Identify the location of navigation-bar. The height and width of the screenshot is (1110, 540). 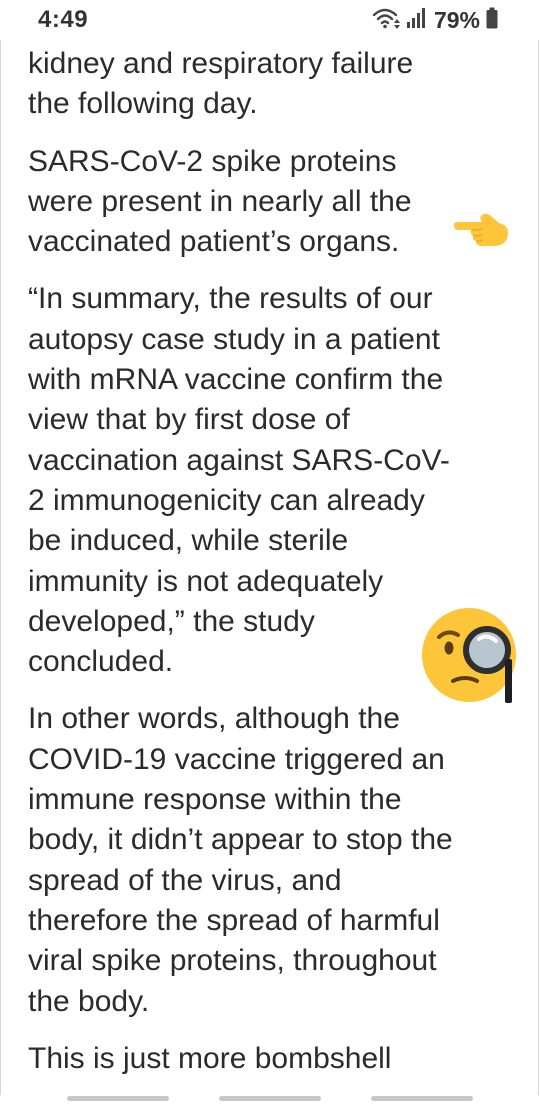
(270, 1102).